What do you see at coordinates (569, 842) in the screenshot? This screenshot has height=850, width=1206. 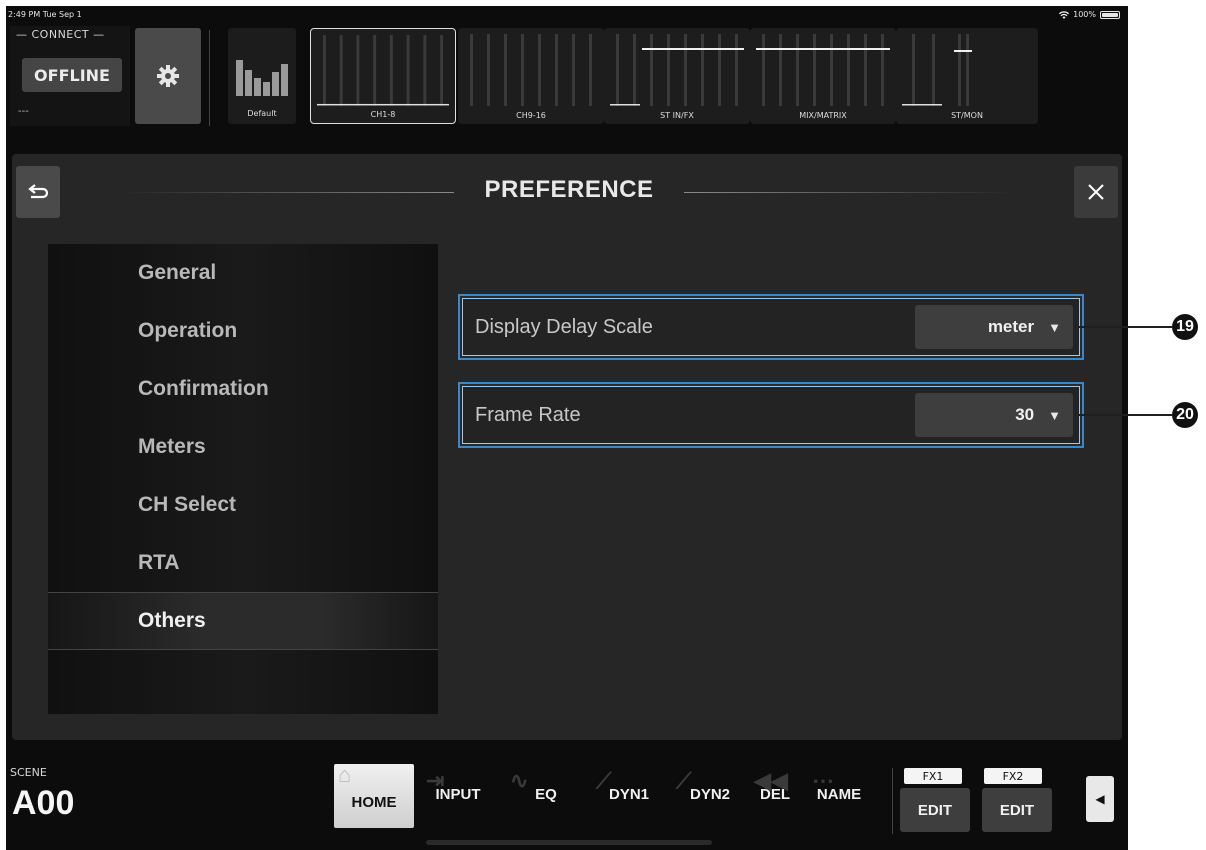 I see `home-indicator` at bounding box center [569, 842].